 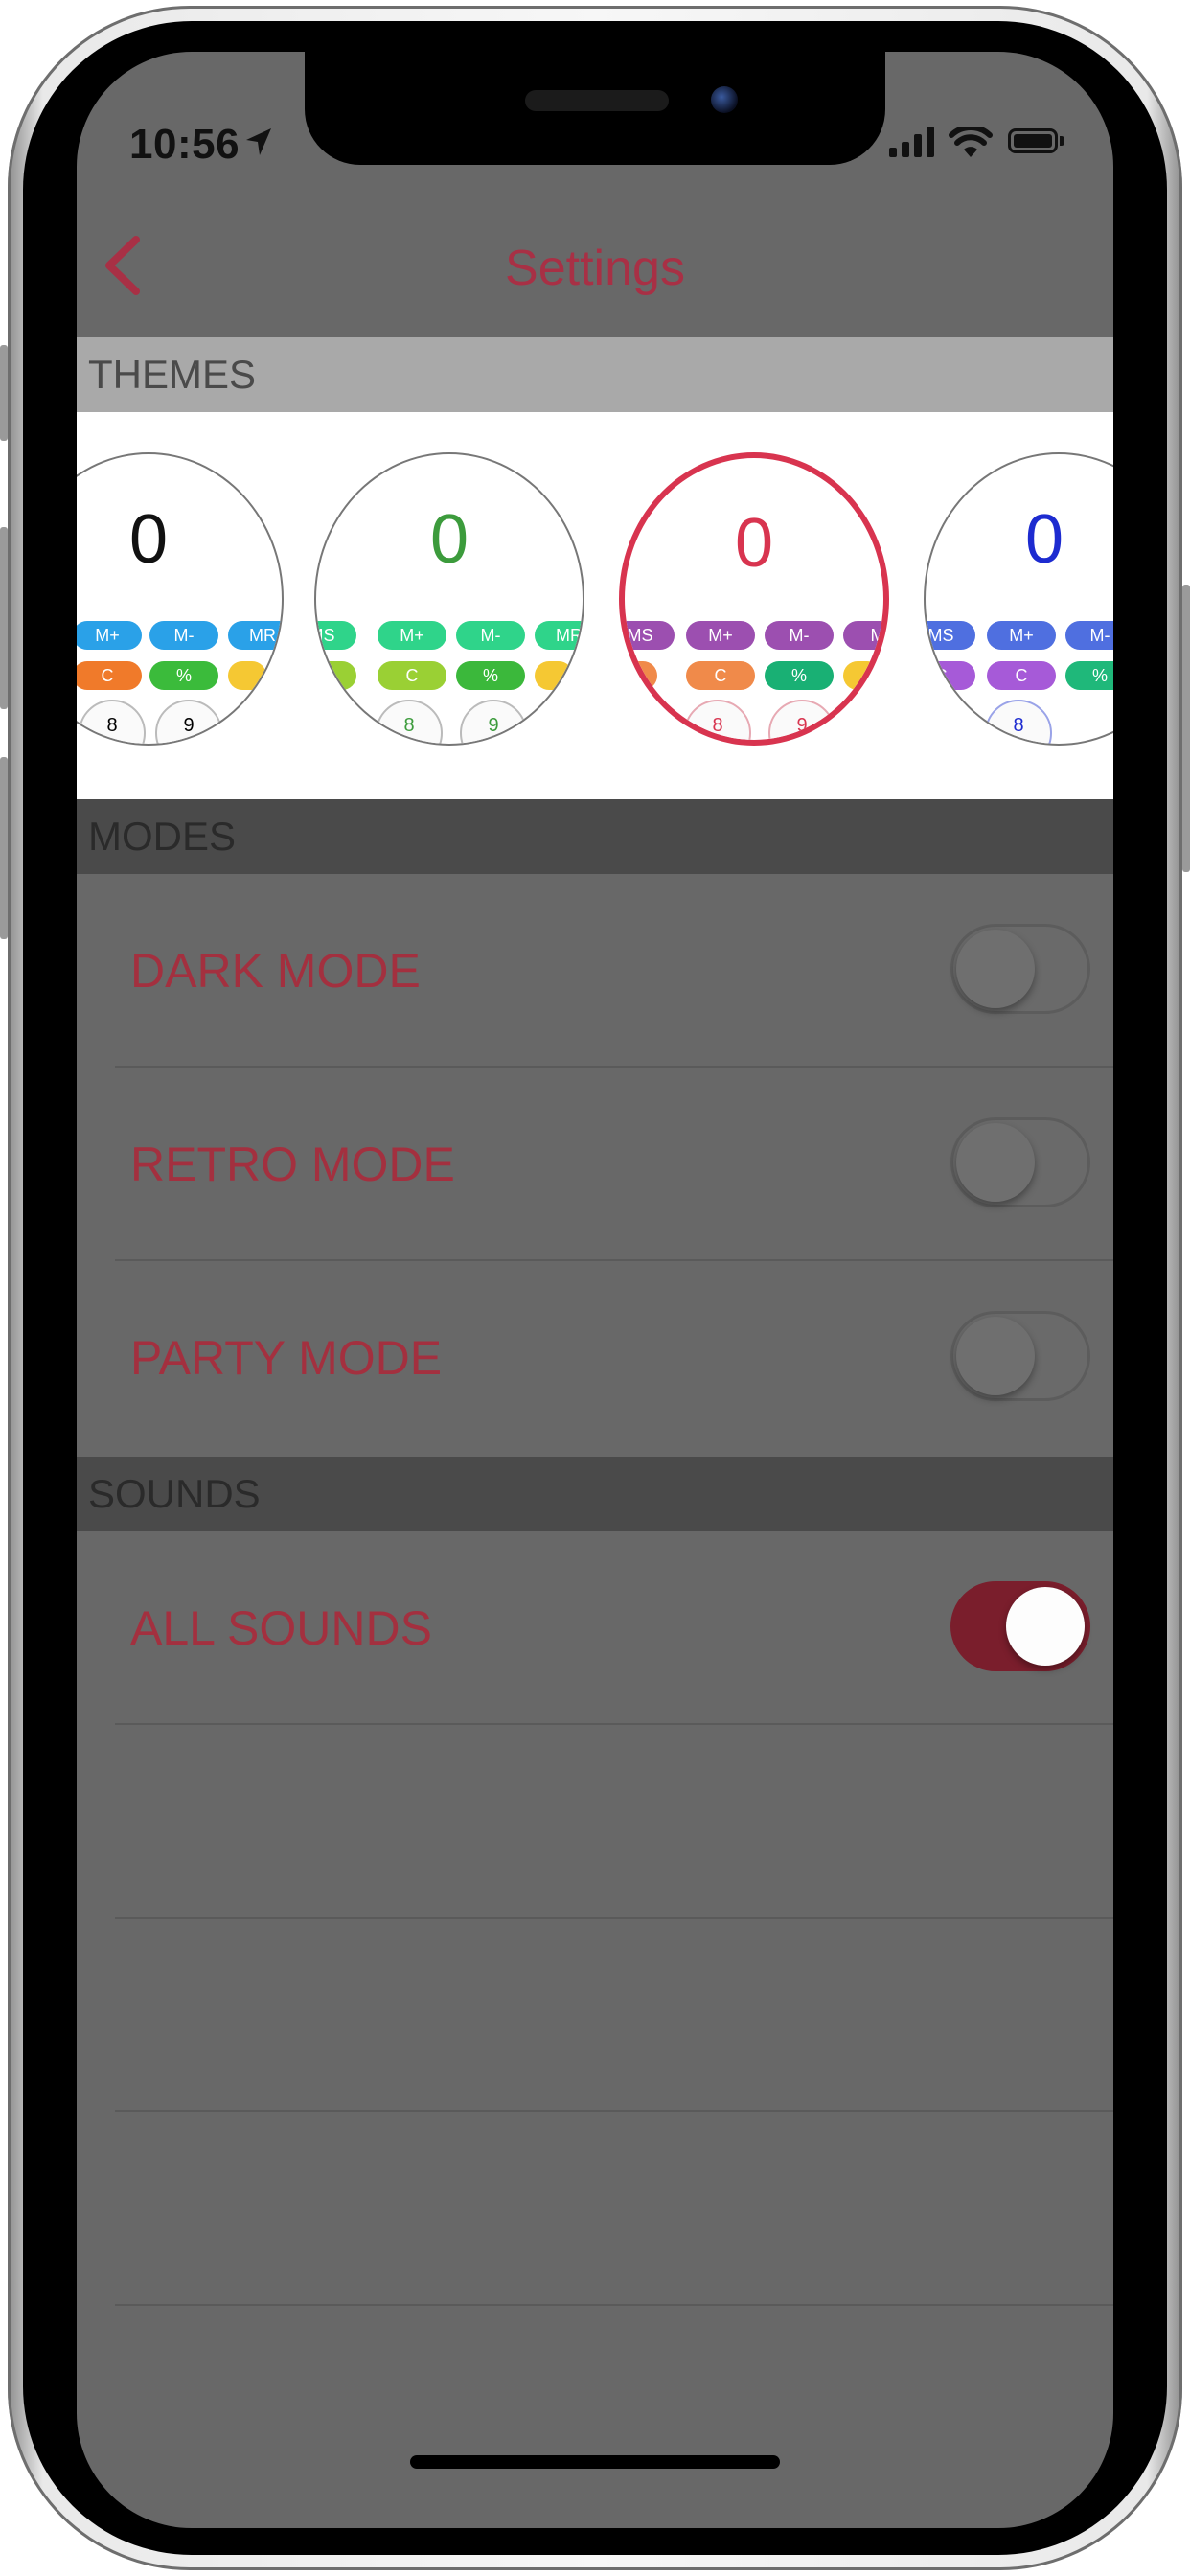 I want to click on dark-mode-toggle, so click(x=1020, y=969).